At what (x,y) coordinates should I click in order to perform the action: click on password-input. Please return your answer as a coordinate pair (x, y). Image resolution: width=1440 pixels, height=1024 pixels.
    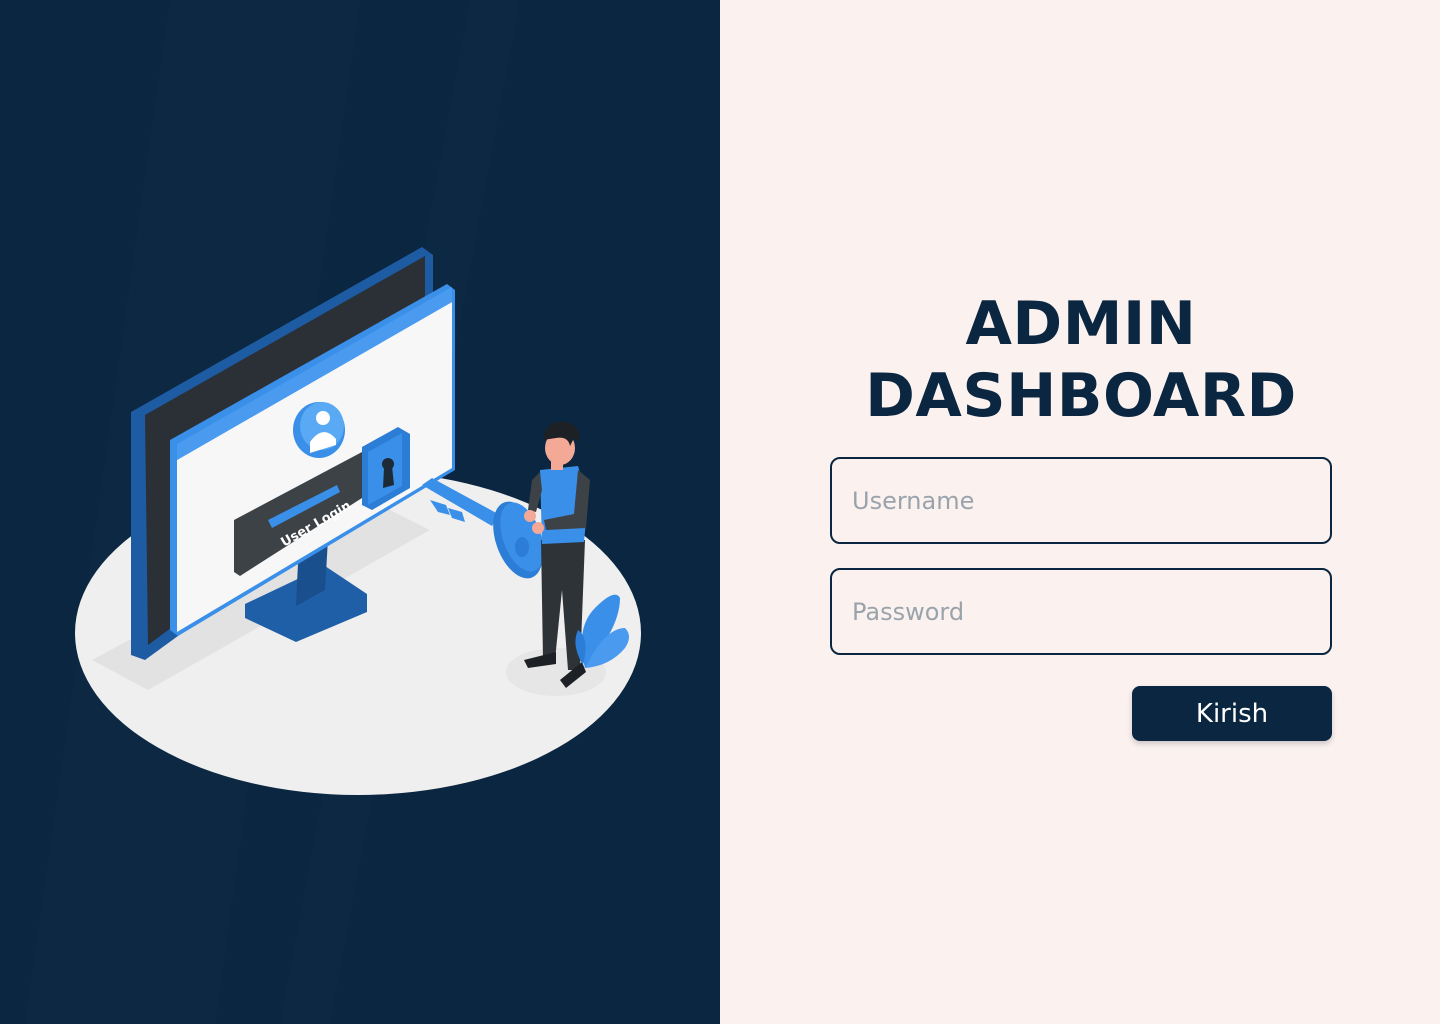
    Looking at the image, I should click on (1081, 611).